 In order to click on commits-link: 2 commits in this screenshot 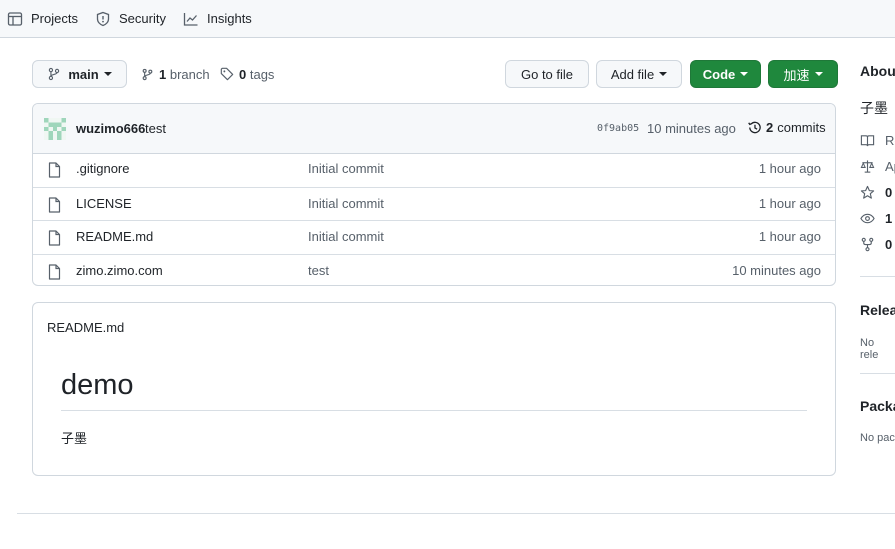, I will do `click(786, 127)`.